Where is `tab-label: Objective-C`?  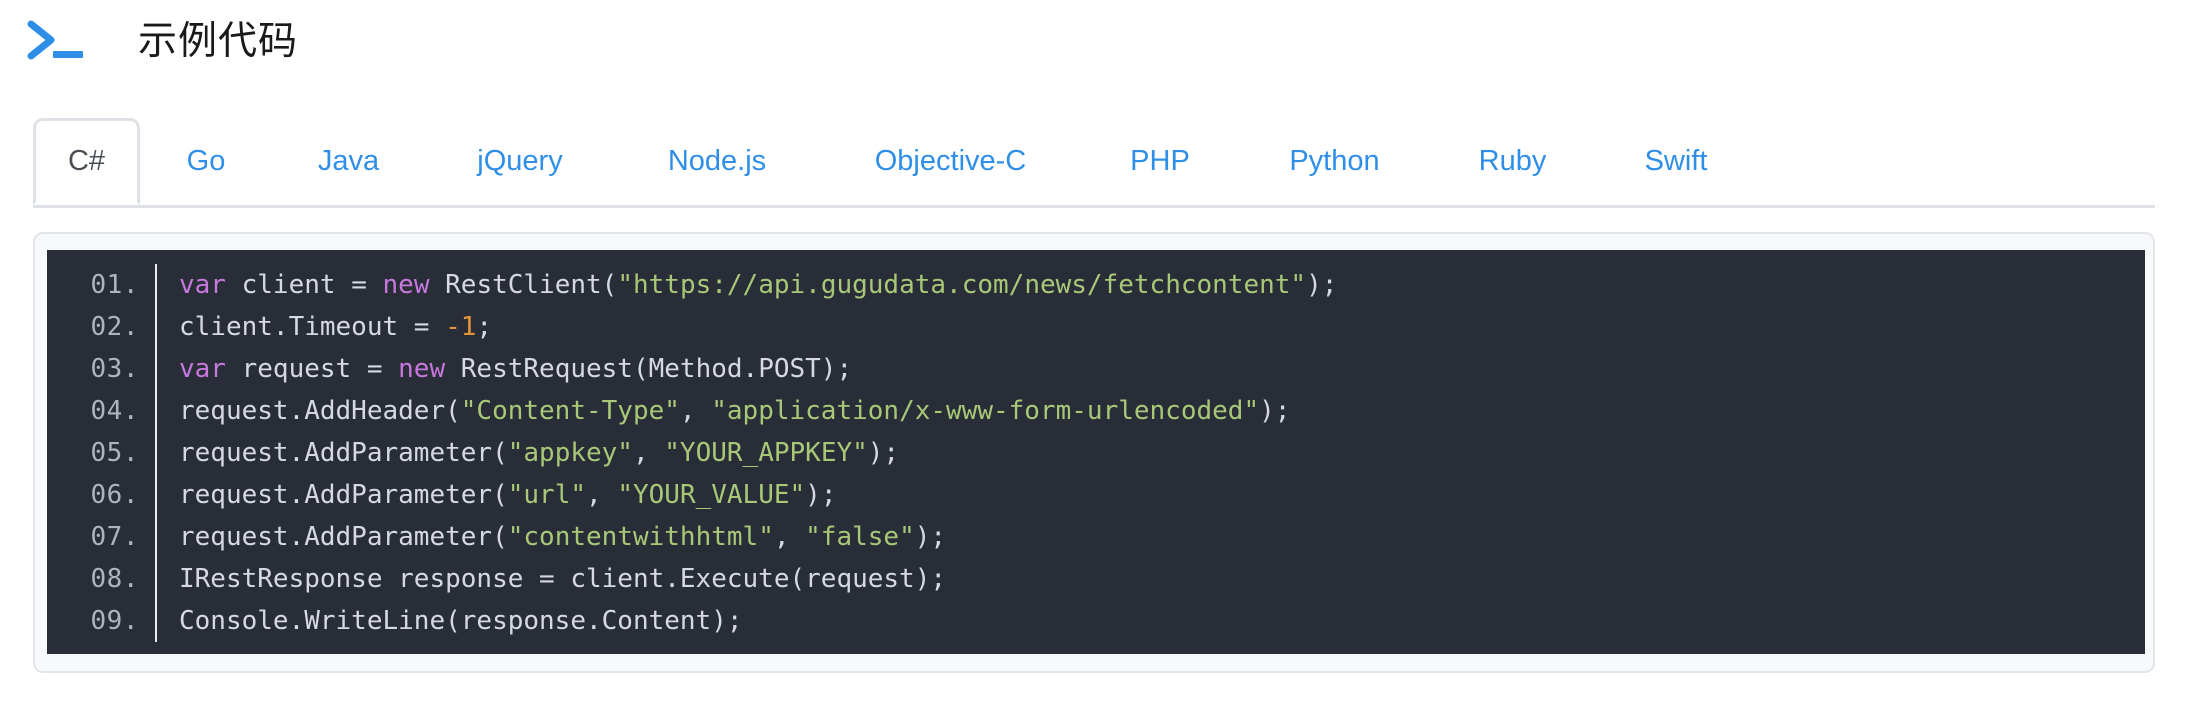 tab-label: Objective-C is located at coordinates (950, 161).